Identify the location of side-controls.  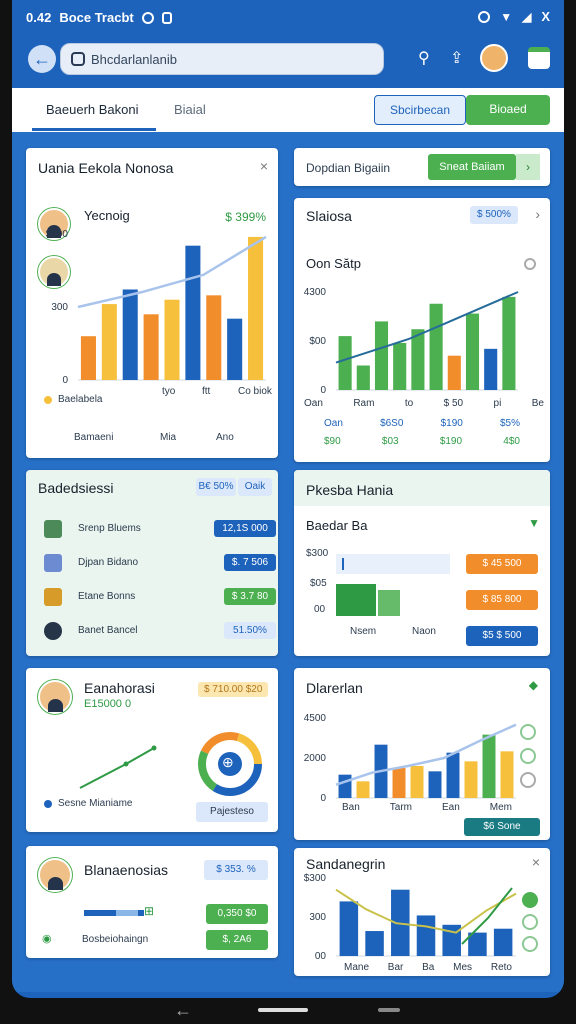
(528, 756).